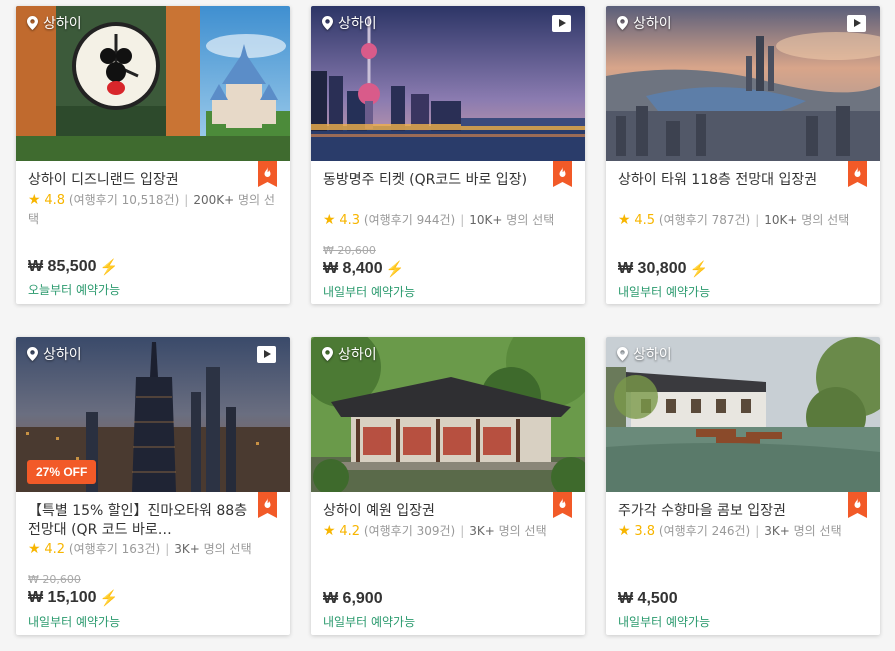  Describe the element at coordinates (730, 180) in the screenshot. I see `product-title: 상하이 타워 118층 전망대 입장권` at that location.